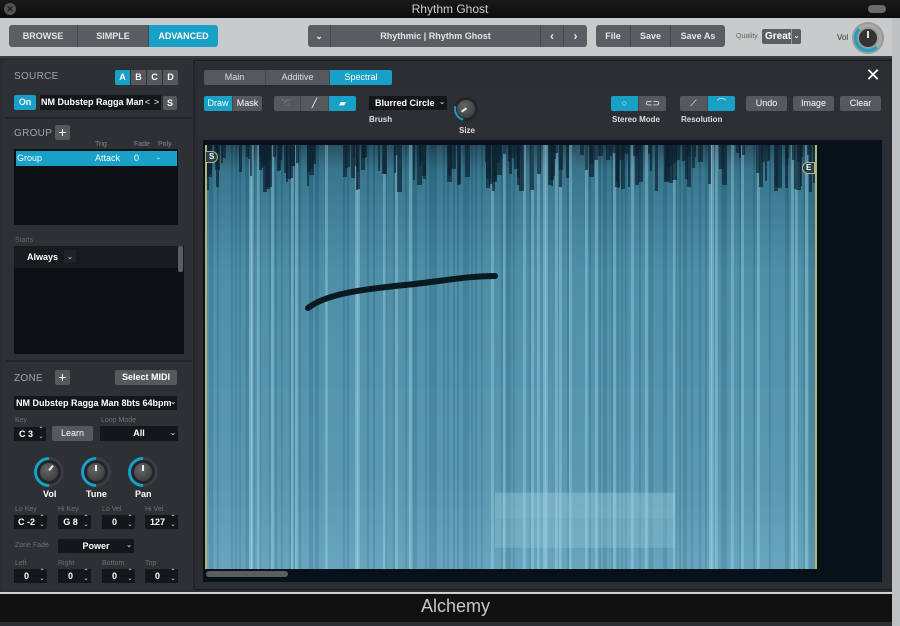 This screenshot has width=900, height=626. What do you see at coordinates (170, 77) in the screenshot?
I see `source-slot-d: D` at bounding box center [170, 77].